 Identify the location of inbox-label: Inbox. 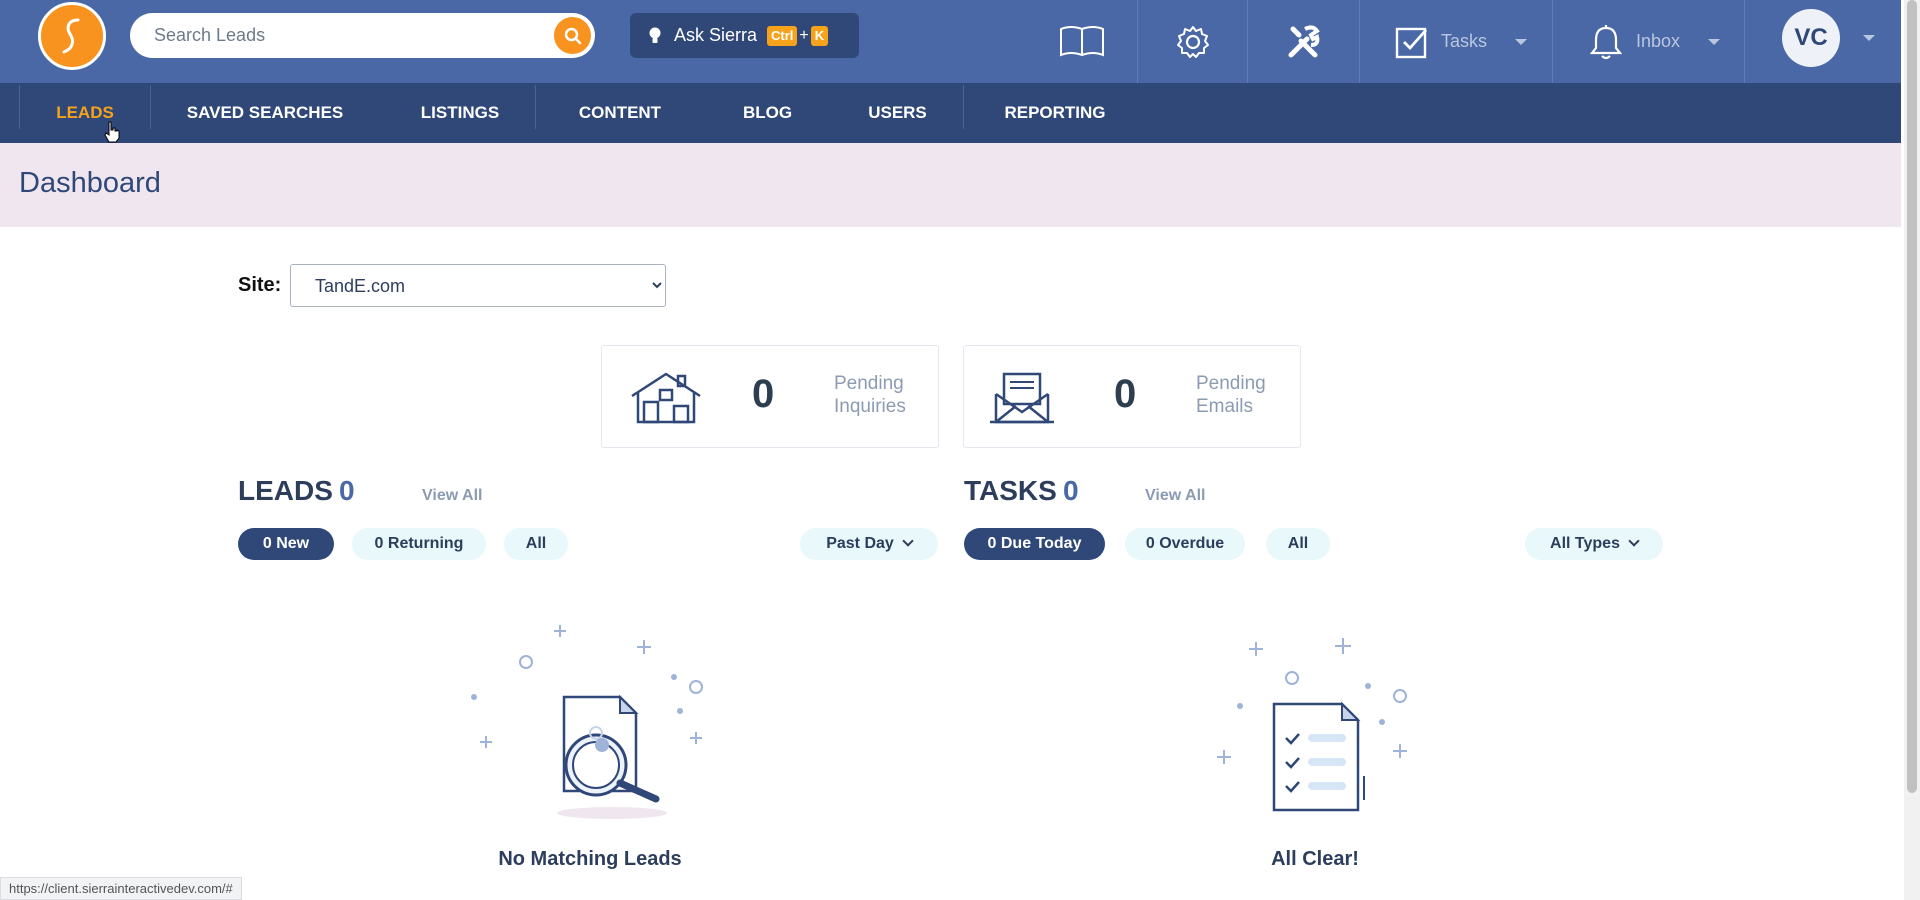
(1658, 41).